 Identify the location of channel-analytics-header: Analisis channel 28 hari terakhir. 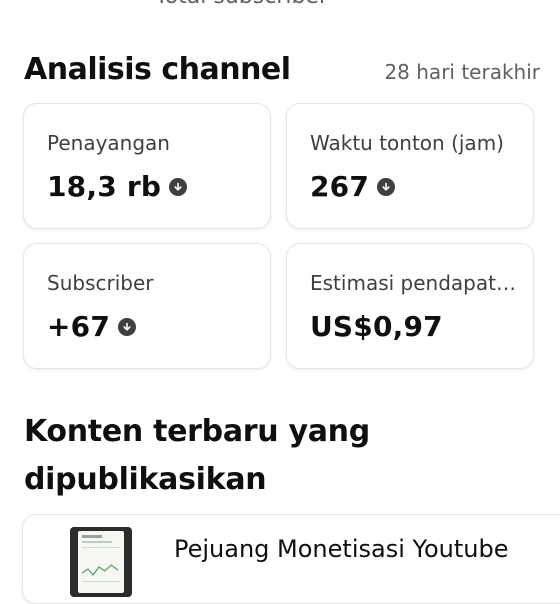
(282, 74).